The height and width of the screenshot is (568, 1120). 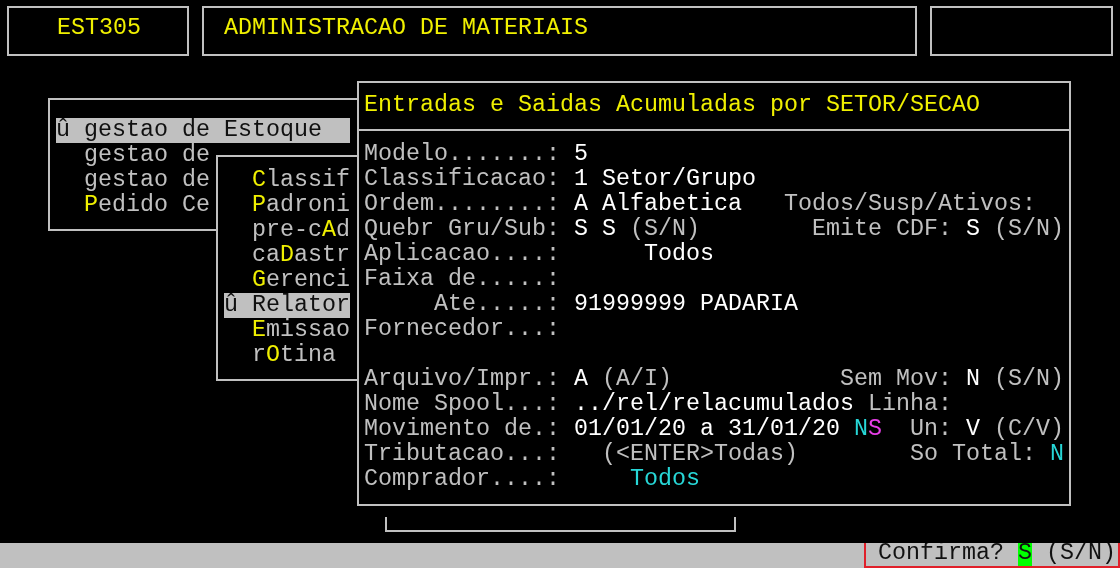 What do you see at coordinates (287, 255) in the screenshot?
I see `menu-item: caDastr` at bounding box center [287, 255].